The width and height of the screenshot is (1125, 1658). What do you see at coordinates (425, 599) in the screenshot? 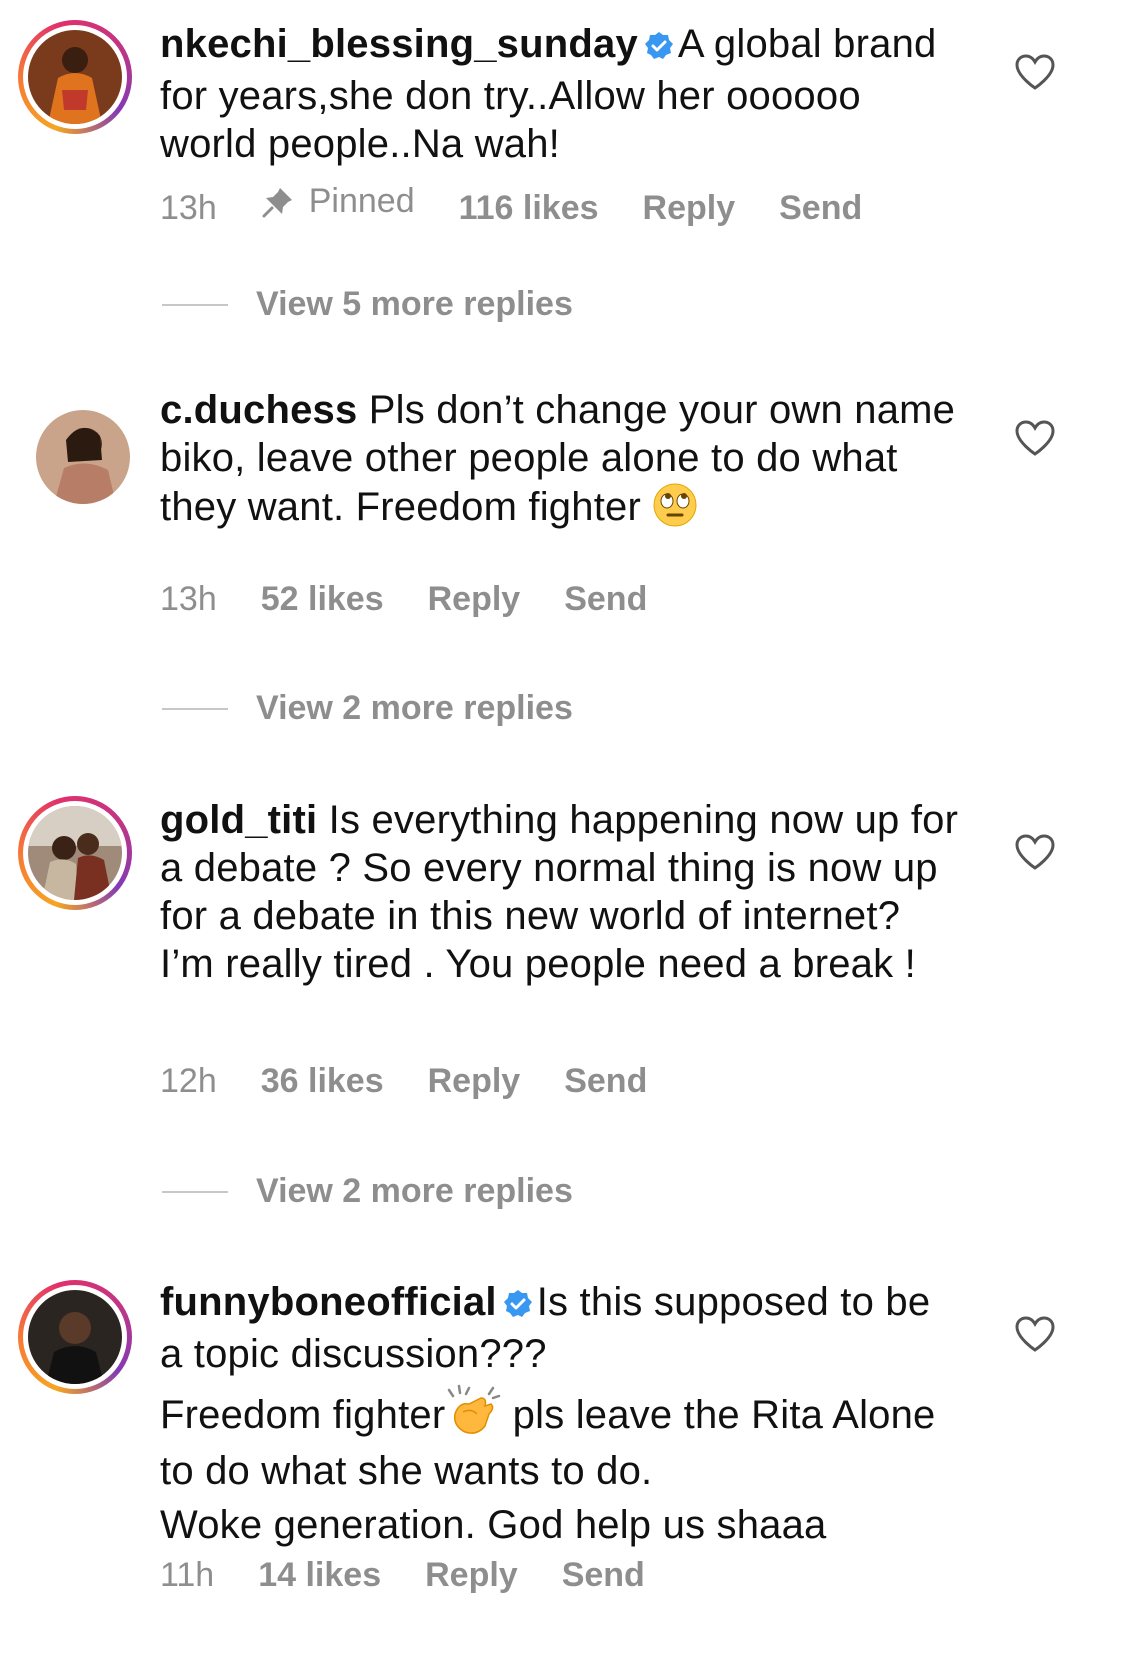
I see `comment-meta: 13h 52 likes Reply Send` at bounding box center [425, 599].